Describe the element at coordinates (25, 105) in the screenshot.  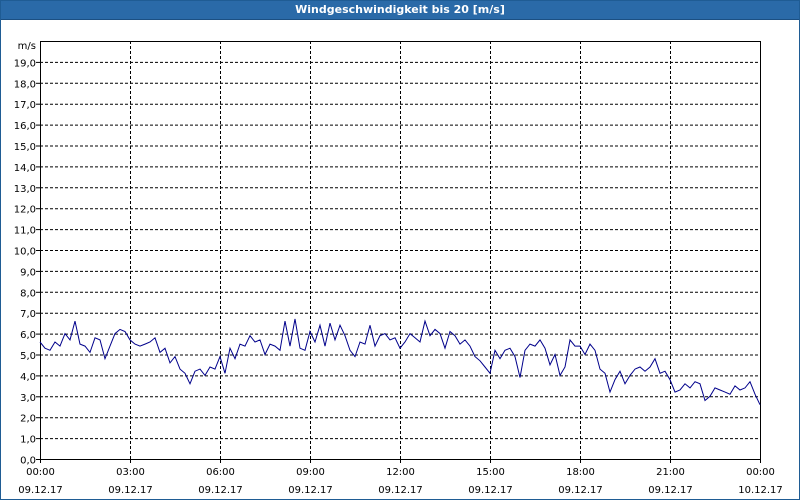
I see `y-tick-label: 17,0` at that location.